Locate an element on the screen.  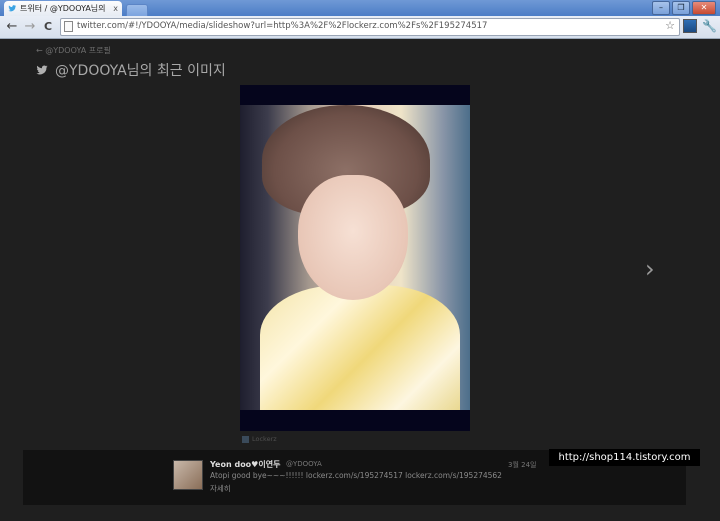
extension-icon is located at coordinates (690, 26).